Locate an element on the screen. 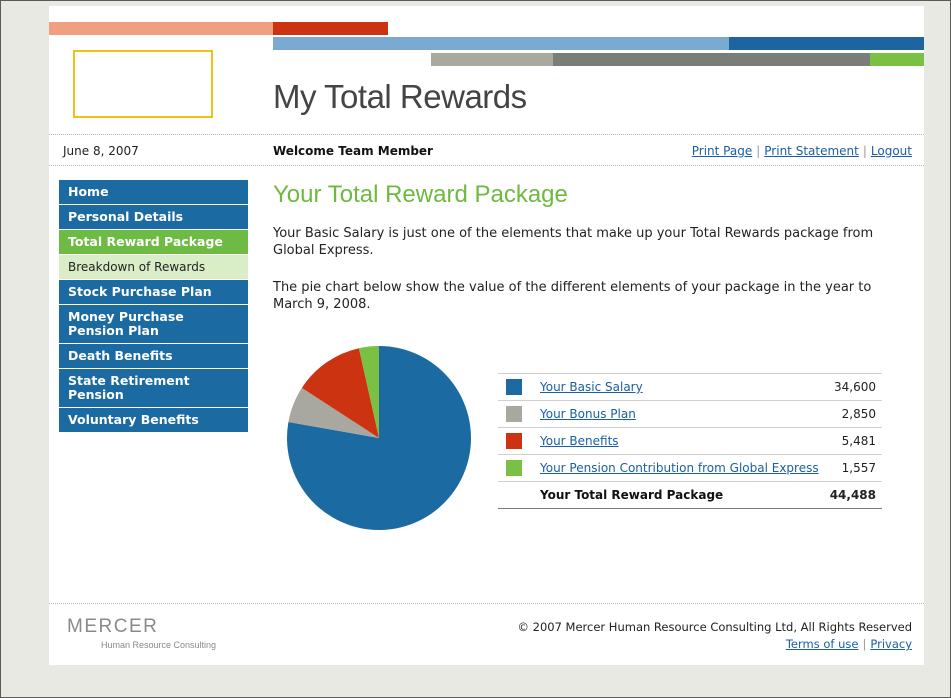 The height and width of the screenshot is (698, 951). sidebar-item-home: Home is located at coordinates (153, 192).